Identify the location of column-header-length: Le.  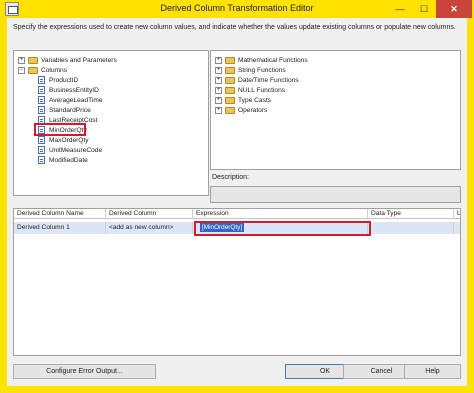
(457, 214).